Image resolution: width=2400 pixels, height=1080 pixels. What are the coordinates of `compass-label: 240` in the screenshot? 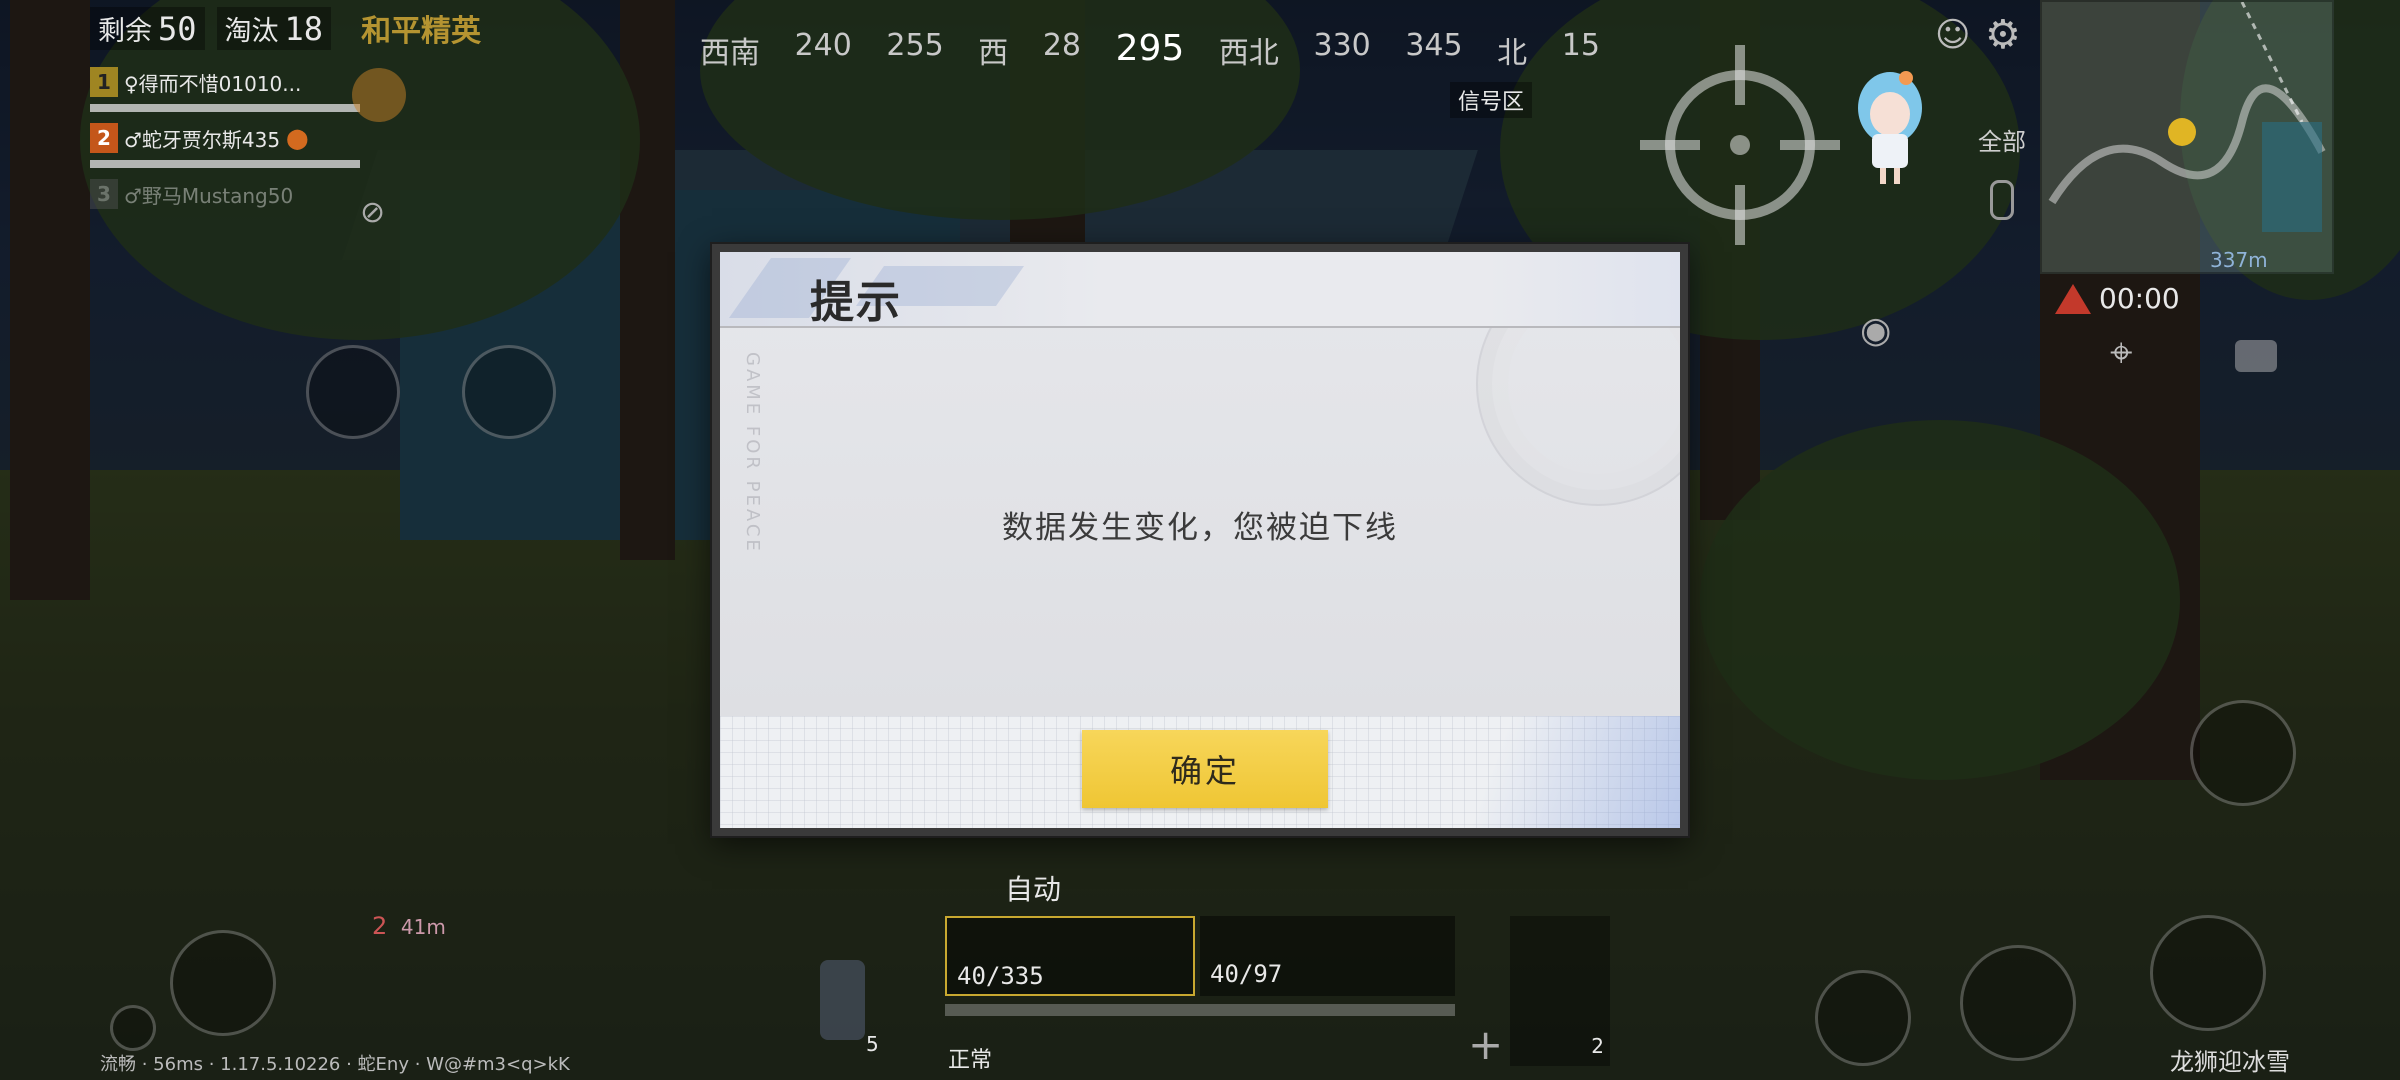 It's located at (823, 45).